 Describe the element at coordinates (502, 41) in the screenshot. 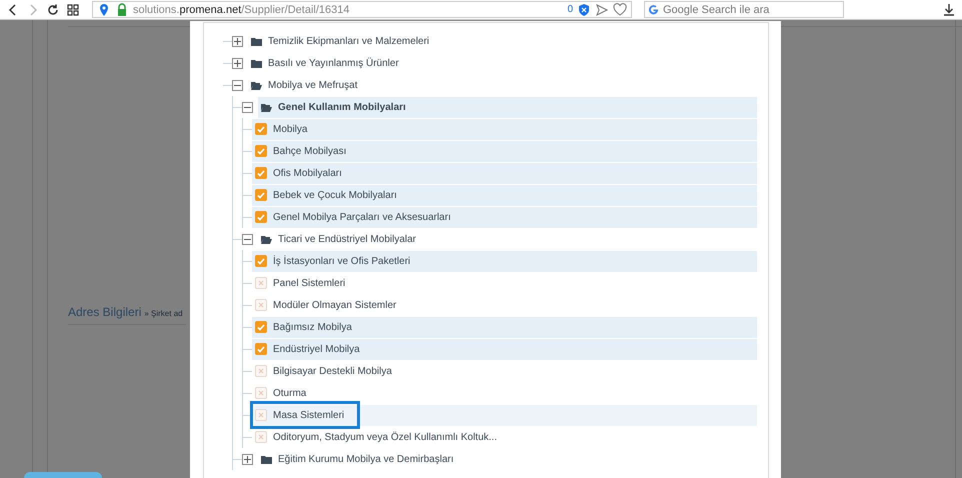

I see `tree-folder-item: Temizlik Ekipmanları ve Malzemeleri` at that location.